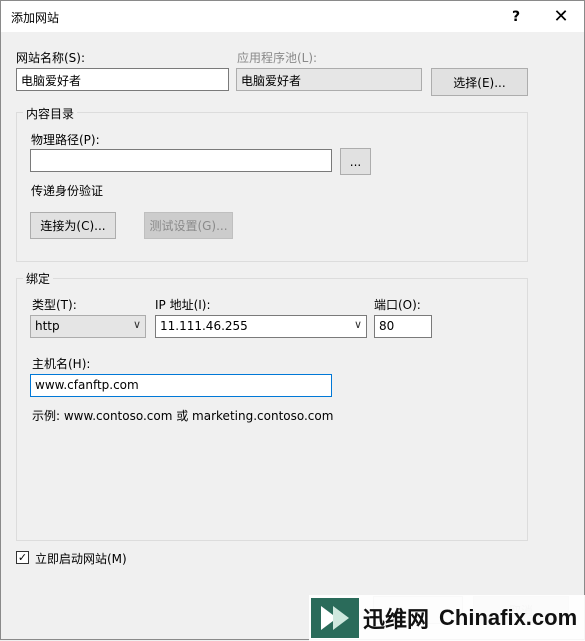 The image size is (585, 641). I want to click on watermark-en-text: Chinafix.com, so click(508, 617).